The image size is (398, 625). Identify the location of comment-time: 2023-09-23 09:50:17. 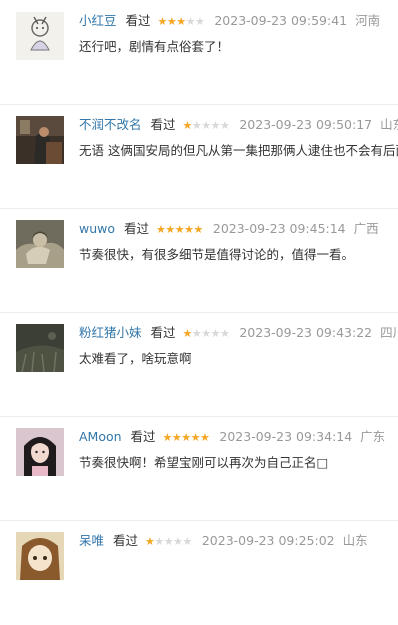
(306, 124).